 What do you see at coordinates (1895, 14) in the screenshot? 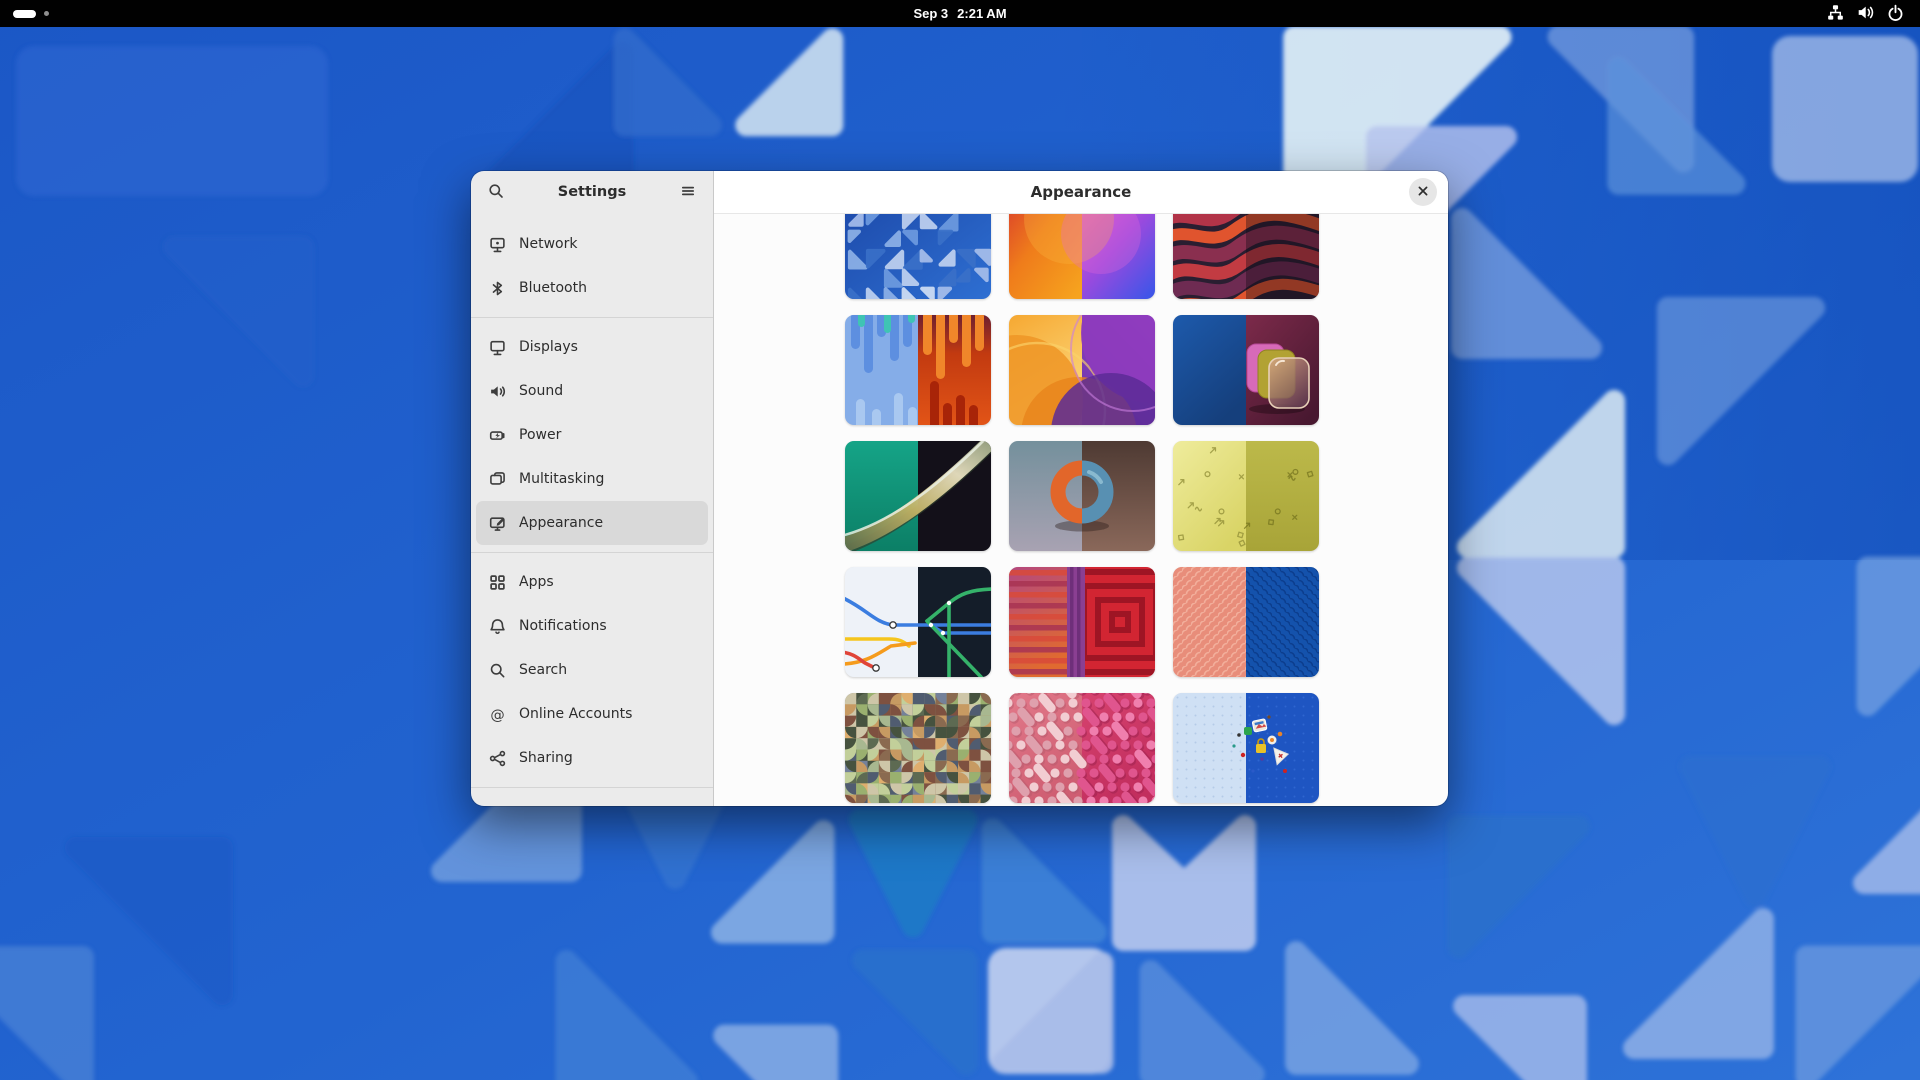
I see `power-icon` at bounding box center [1895, 14].